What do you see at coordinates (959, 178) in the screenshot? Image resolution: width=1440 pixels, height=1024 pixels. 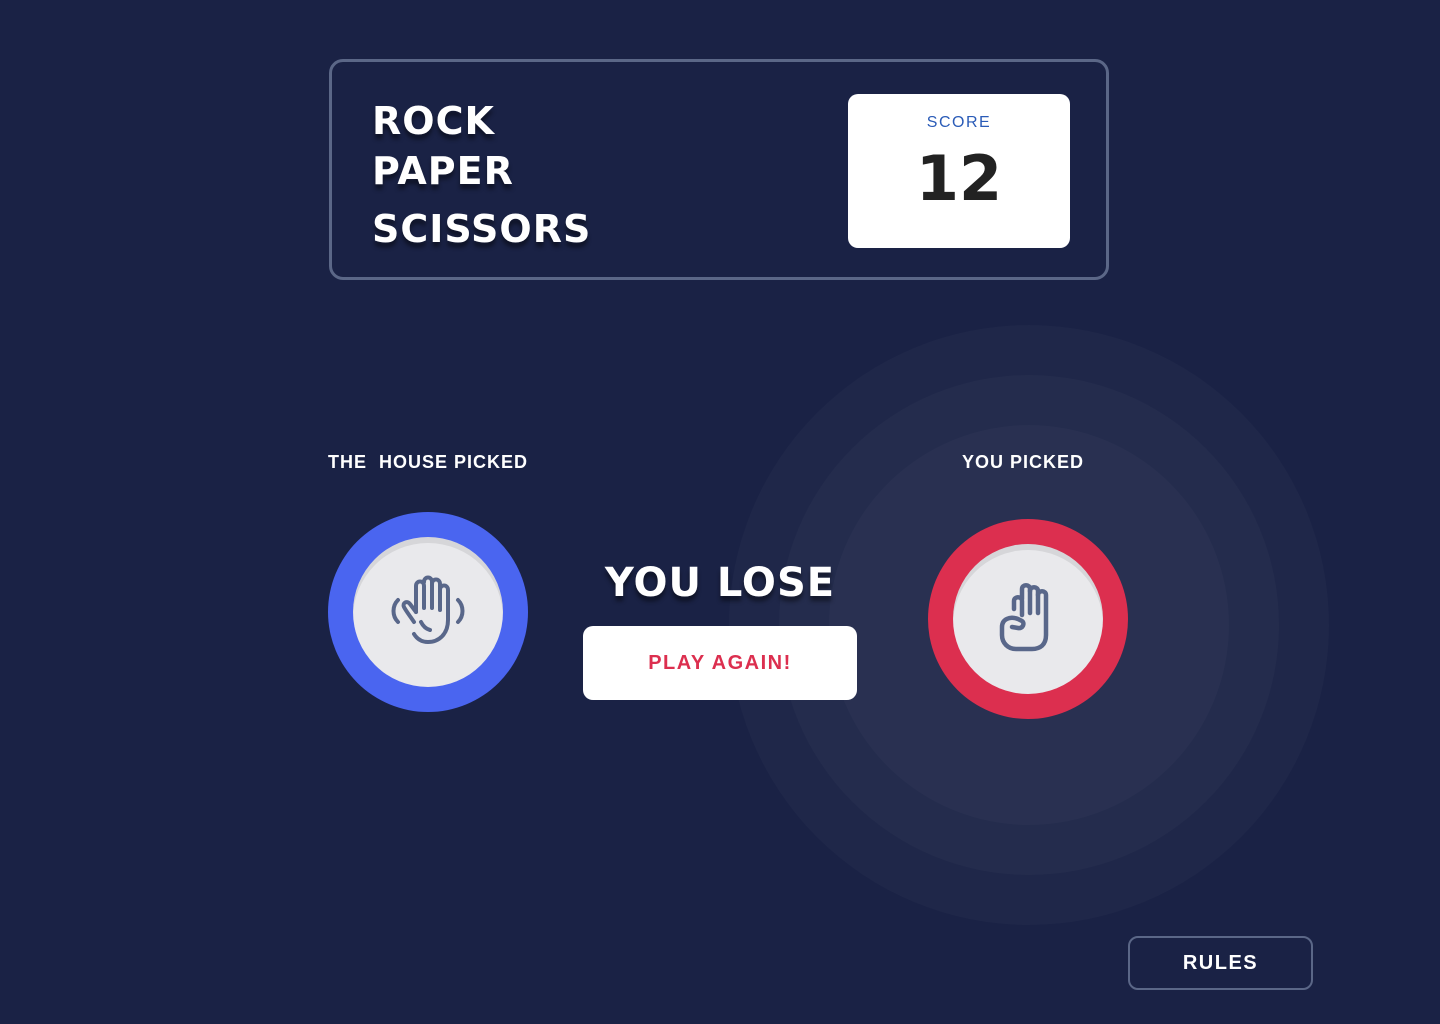 I see `score-value: 12` at bounding box center [959, 178].